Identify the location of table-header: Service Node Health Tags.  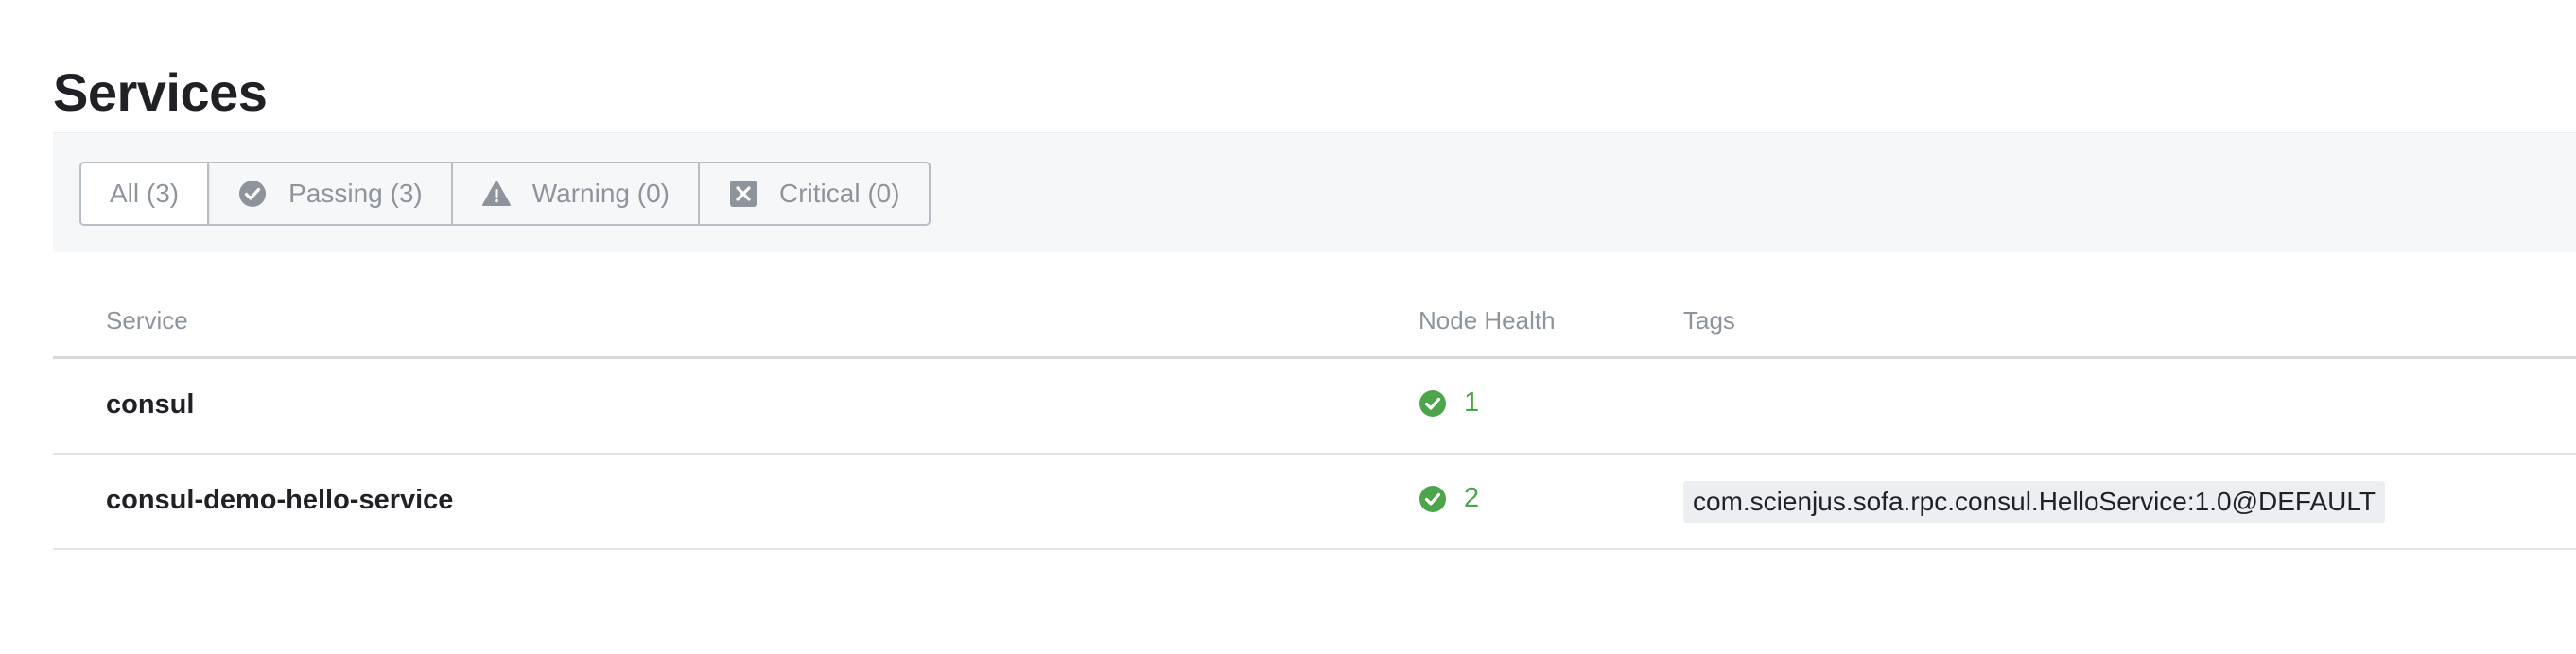
(1314, 321).